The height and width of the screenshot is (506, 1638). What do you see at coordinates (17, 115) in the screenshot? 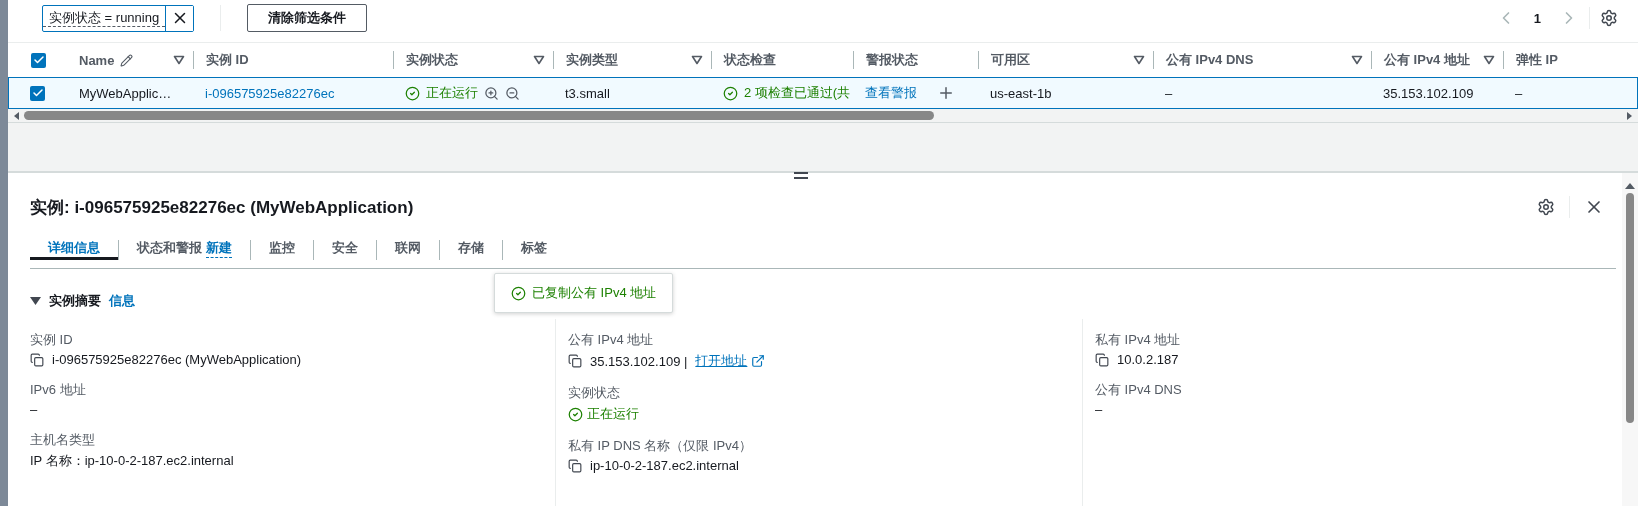
I see `scroll-left-icon` at bounding box center [17, 115].